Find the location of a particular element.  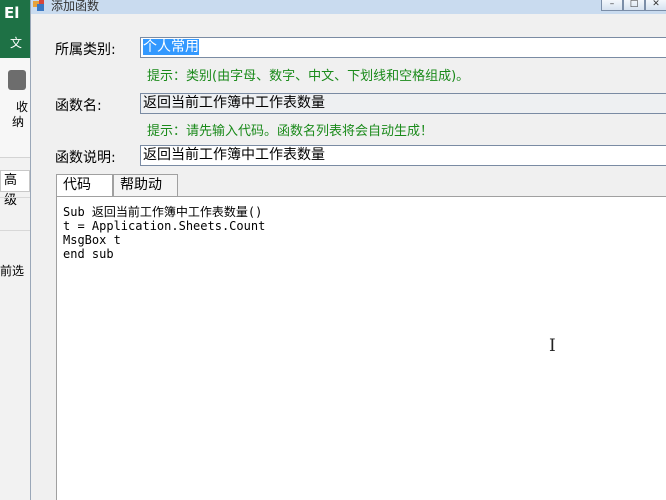

close-button: ✕ is located at coordinates (655, 5).